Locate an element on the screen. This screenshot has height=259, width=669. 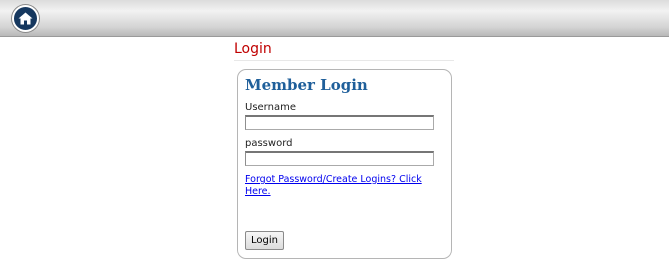
home-button is located at coordinates (25, 18).